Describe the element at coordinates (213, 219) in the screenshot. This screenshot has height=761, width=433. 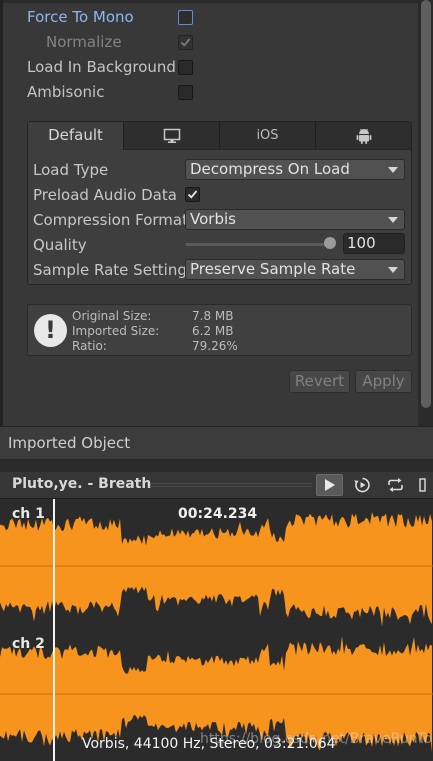
I see `compression-format-value: Vorbis` at that location.